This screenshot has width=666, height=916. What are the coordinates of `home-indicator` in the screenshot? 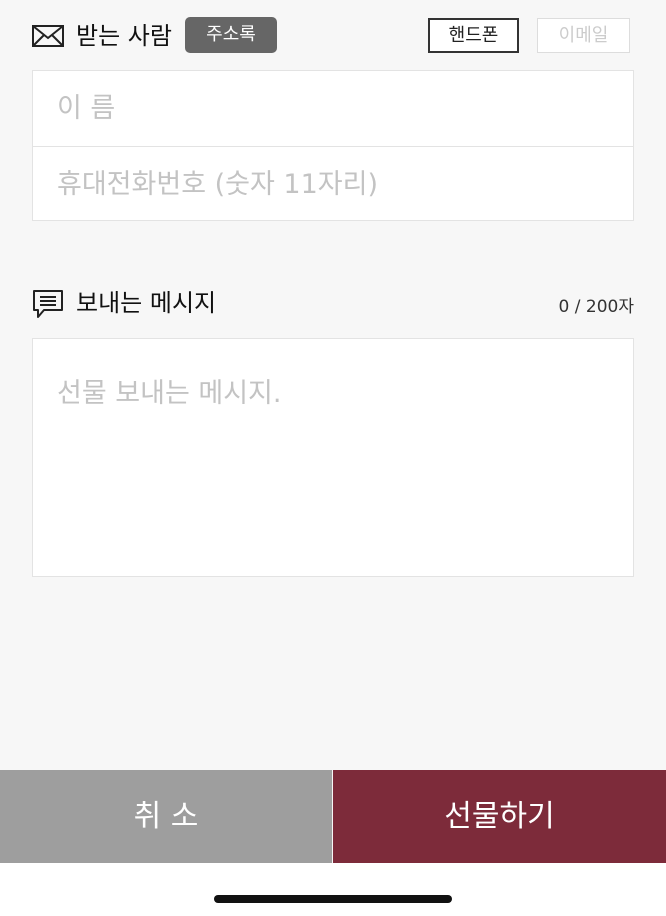 It's located at (333, 899).